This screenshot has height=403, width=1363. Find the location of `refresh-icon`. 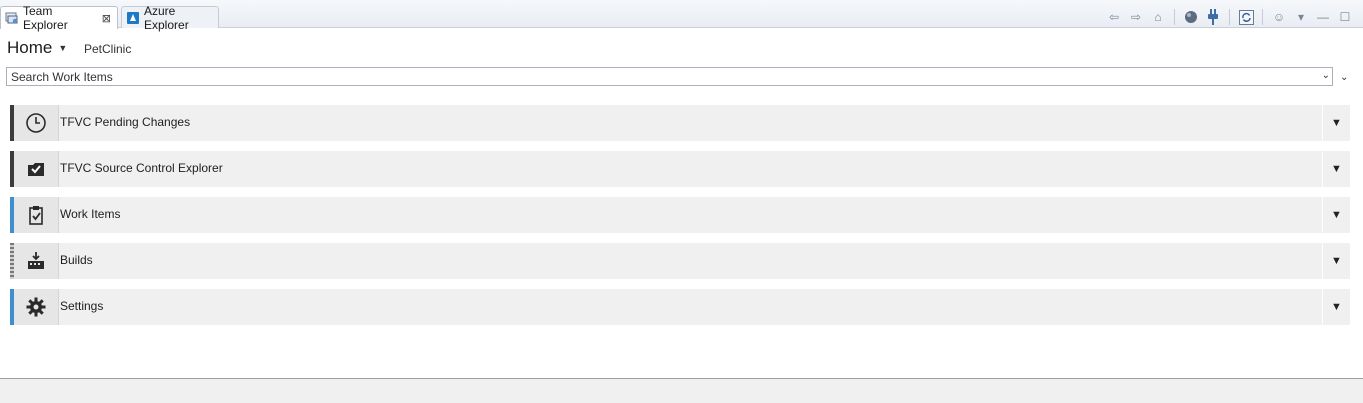

refresh-icon is located at coordinates (1246, 17).